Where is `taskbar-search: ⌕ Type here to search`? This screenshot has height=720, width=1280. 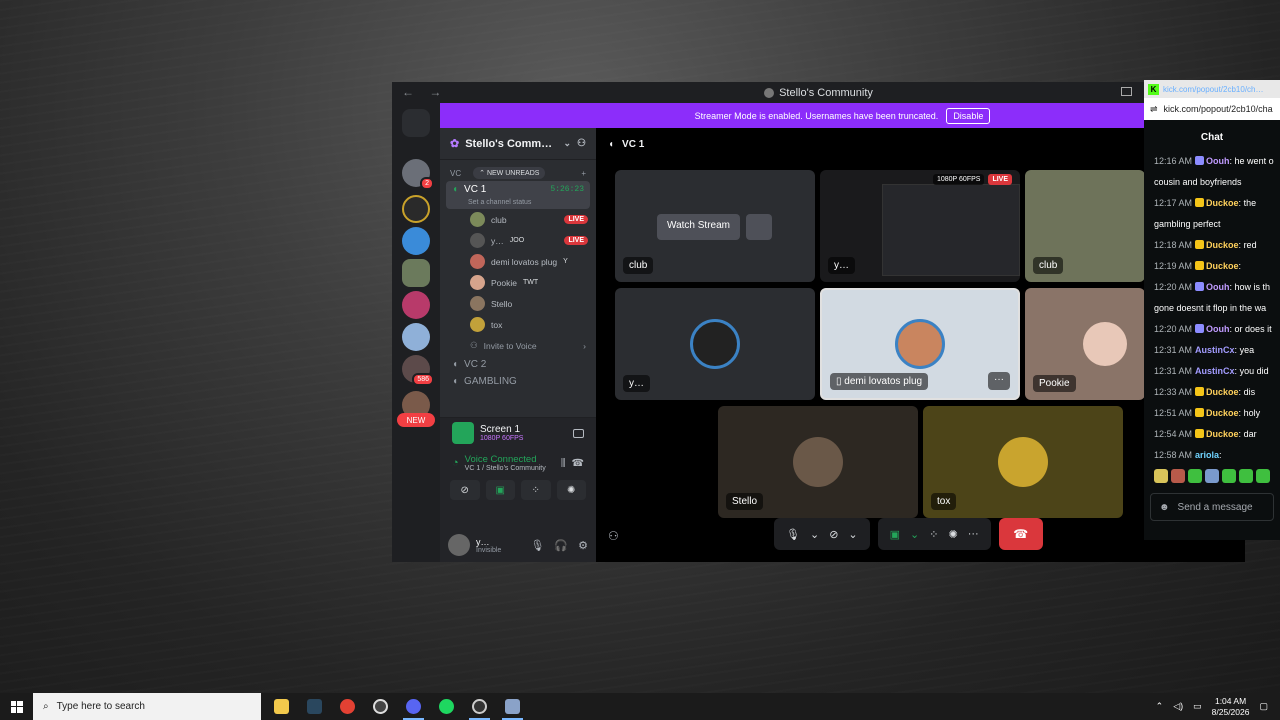 taskbar-search: ⌕ Type here to search is located at coordinates (147, 706).